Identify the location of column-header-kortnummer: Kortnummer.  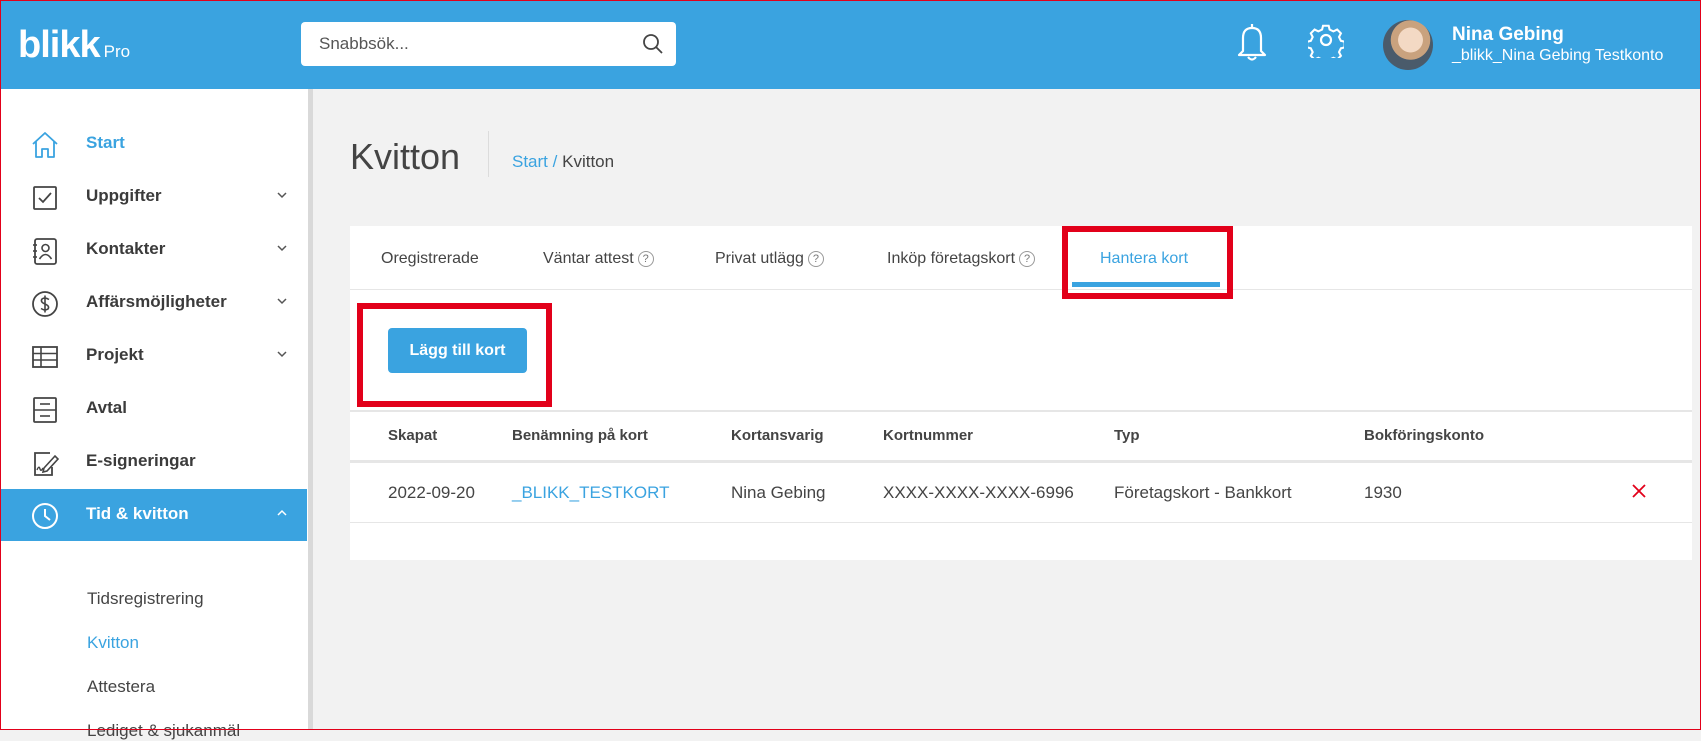
(928, 435).